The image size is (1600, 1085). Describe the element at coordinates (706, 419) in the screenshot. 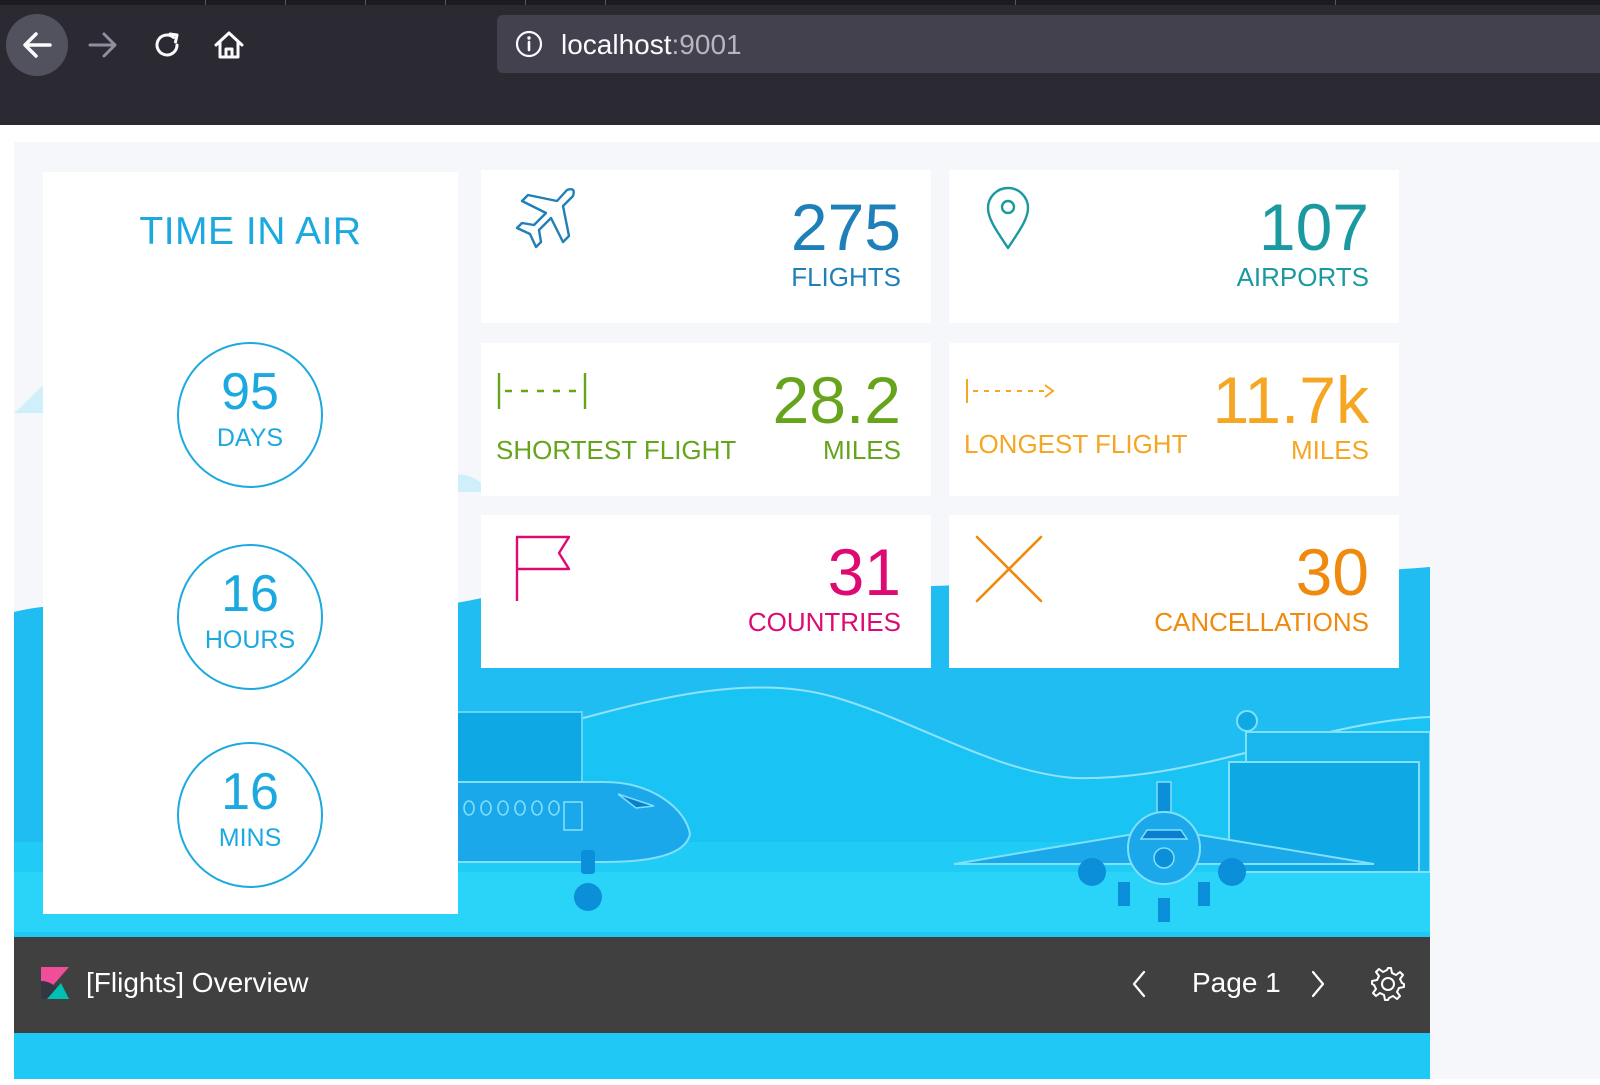

I see `shortest-flight-panel: SHORTEST FLIGHT 28.2 MILES` at that location.